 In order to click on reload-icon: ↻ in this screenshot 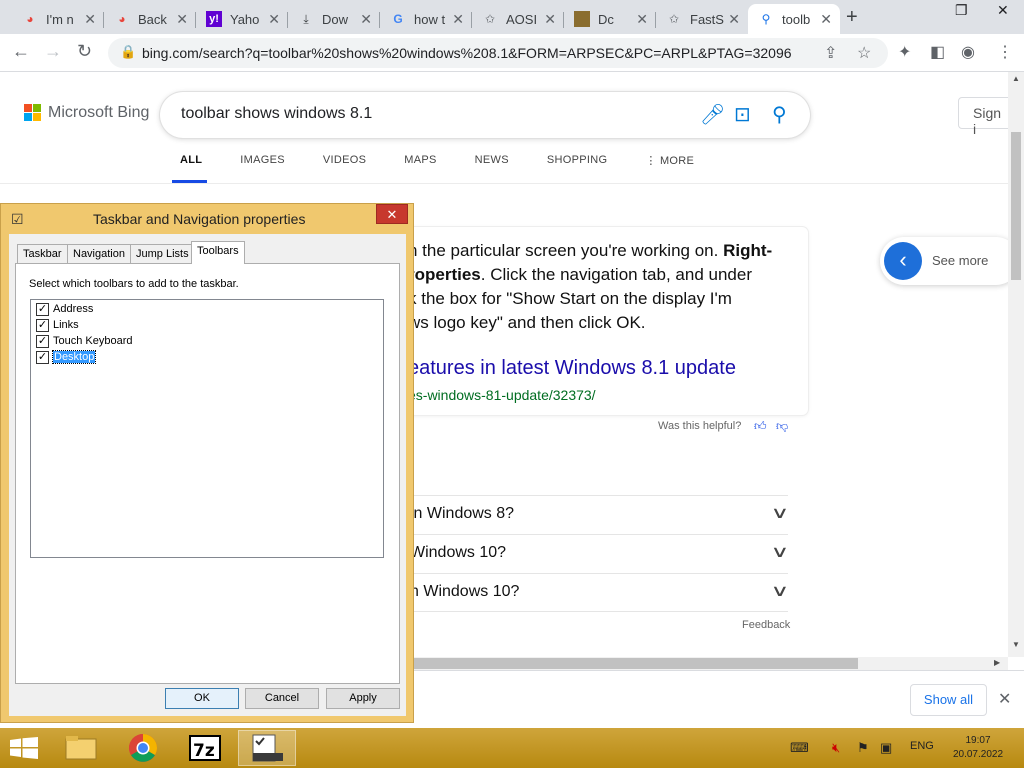, I will do `click(84, 51)`.